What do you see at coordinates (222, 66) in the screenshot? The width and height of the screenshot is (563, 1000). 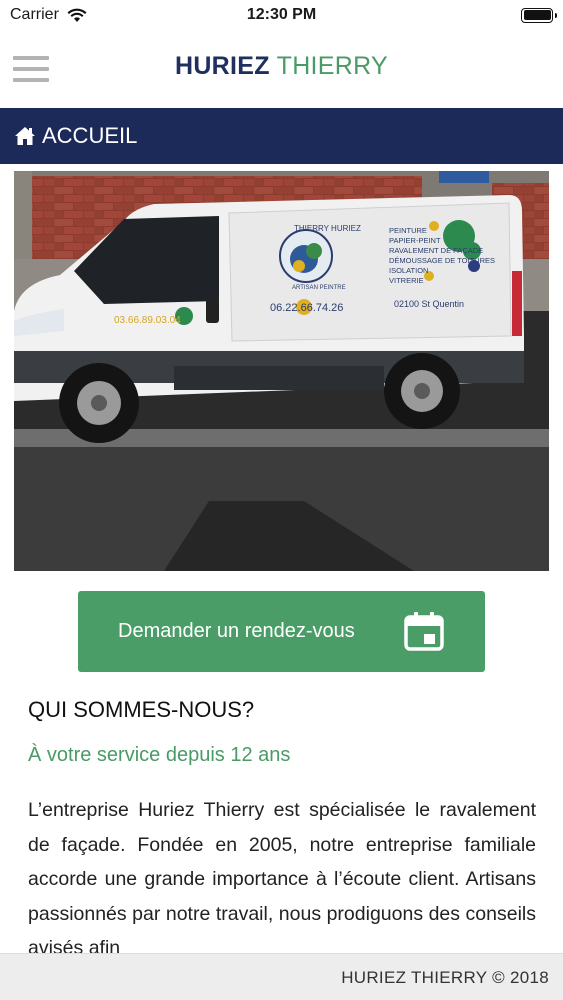 I see `brand-first: HURIEZ` at bounding box center [222, 66].